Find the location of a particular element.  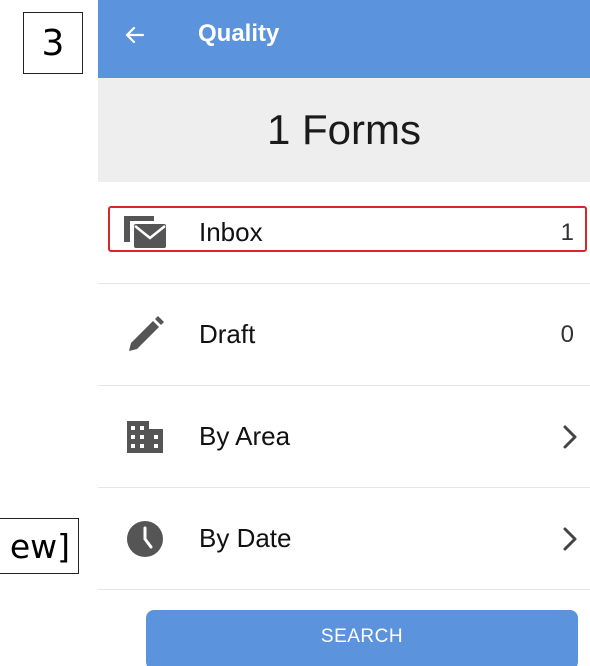

draft-count: 0 is located at coordinates (567, 334).